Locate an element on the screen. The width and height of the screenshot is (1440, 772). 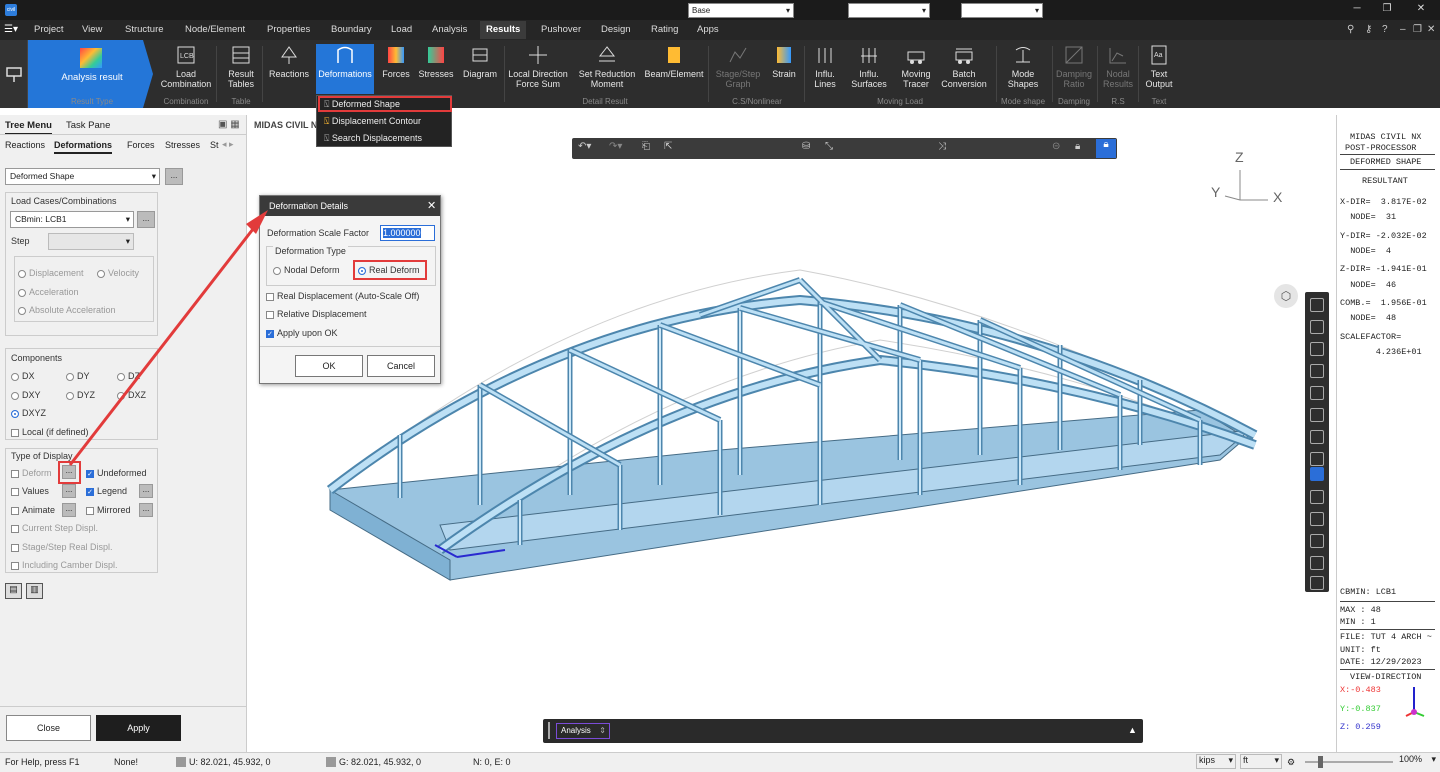
nodal-results-button: Nodal Results is located at coordinates (1118, 66).